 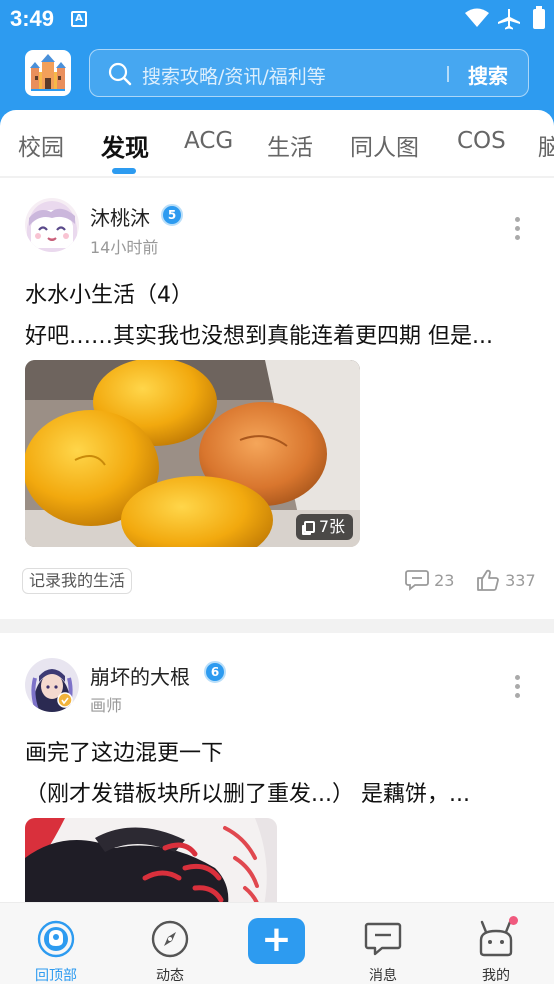 What do you see at coordinates (170, 939) in the screenshot?
I see `compass-icon` at bounding box center [170, 939].